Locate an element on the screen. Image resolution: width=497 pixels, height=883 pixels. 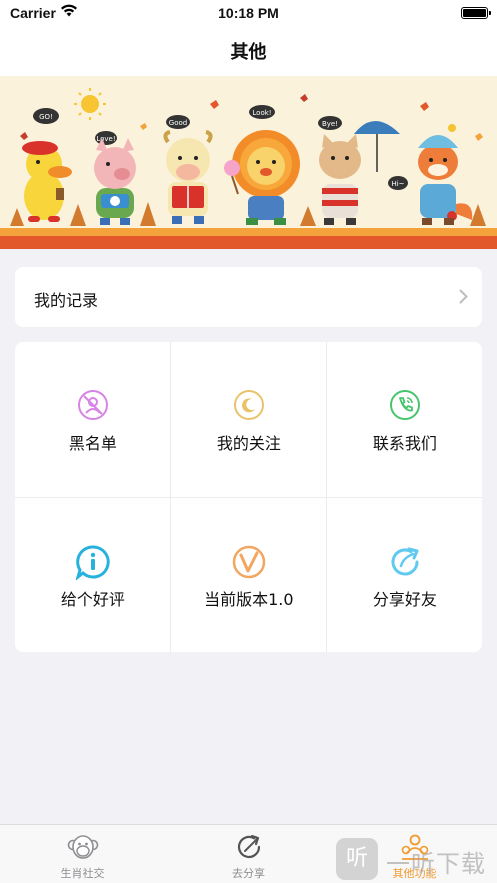
watermark-logo: 听 is located at coordinates (357, 859).